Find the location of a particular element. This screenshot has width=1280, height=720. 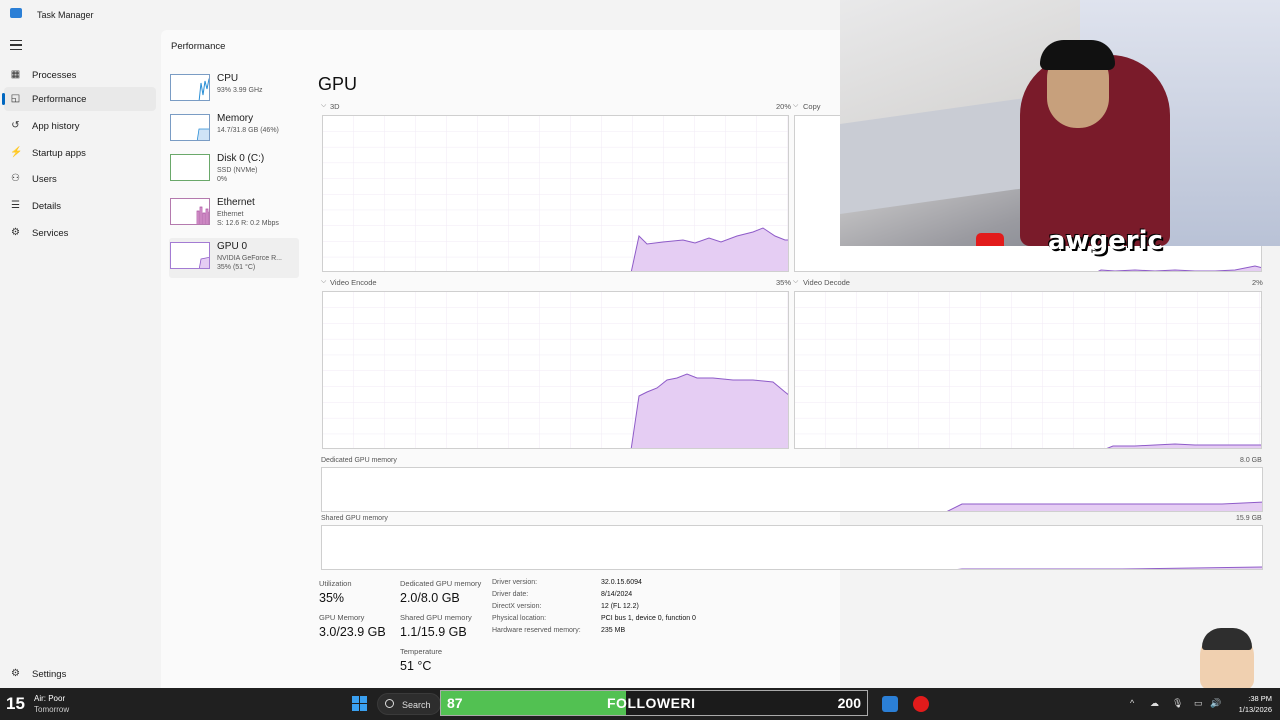

task-manager-taskbar-icon is located at coordinates (890, 704).